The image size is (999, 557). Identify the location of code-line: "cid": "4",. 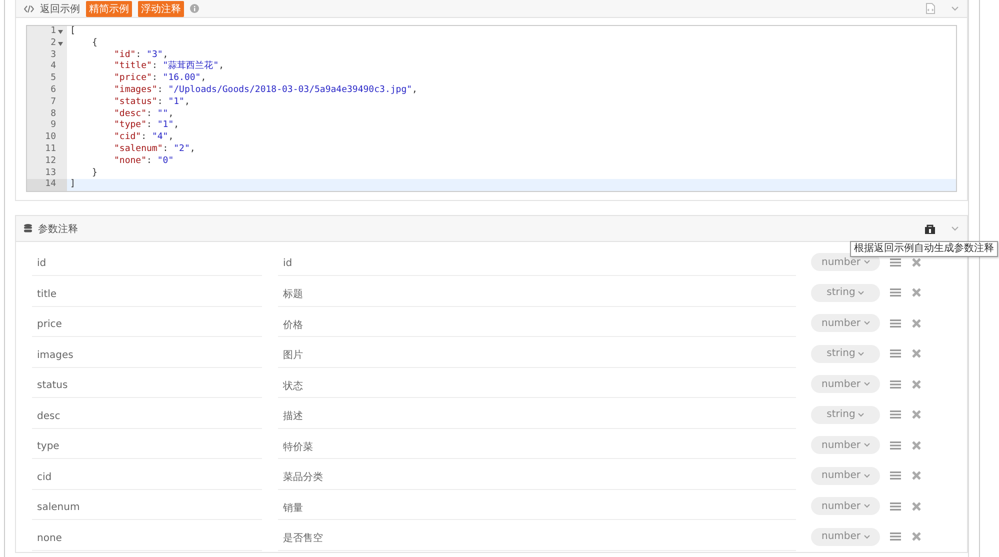
(143, 138).